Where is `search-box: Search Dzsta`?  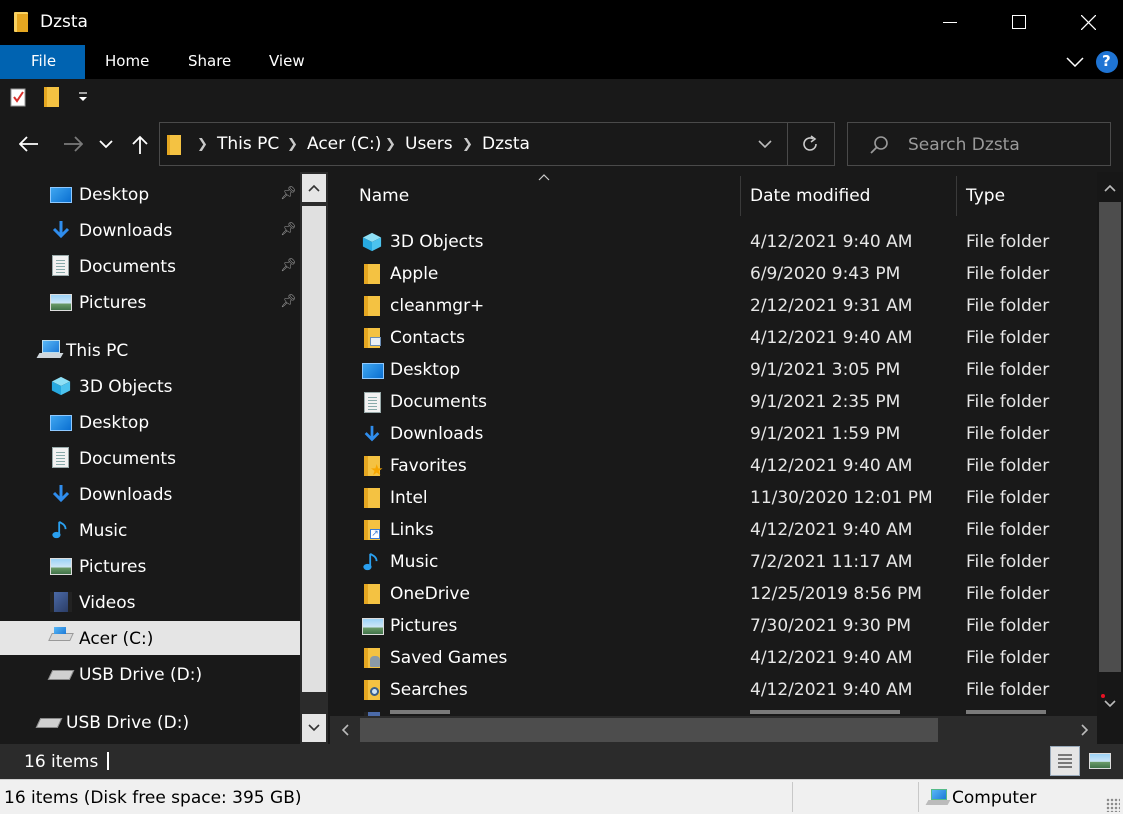 search-box: Search Dzsta is located at coordinates (979, 144).